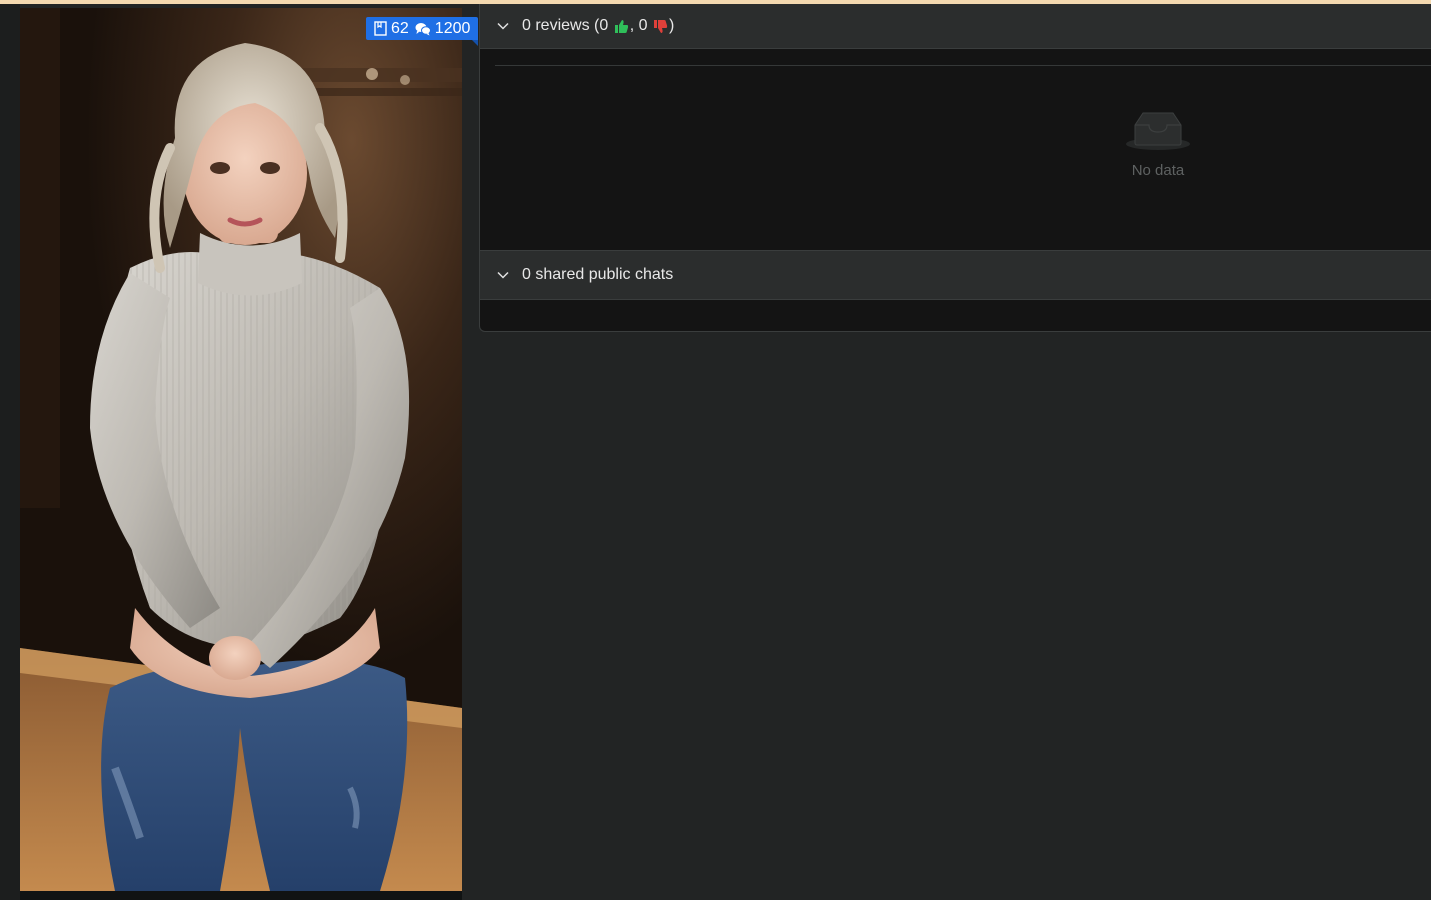  Describe the element at coordinates (567, 25) in the screenshot. I see `reviews-prefix: 0 reviews (0` at that location.